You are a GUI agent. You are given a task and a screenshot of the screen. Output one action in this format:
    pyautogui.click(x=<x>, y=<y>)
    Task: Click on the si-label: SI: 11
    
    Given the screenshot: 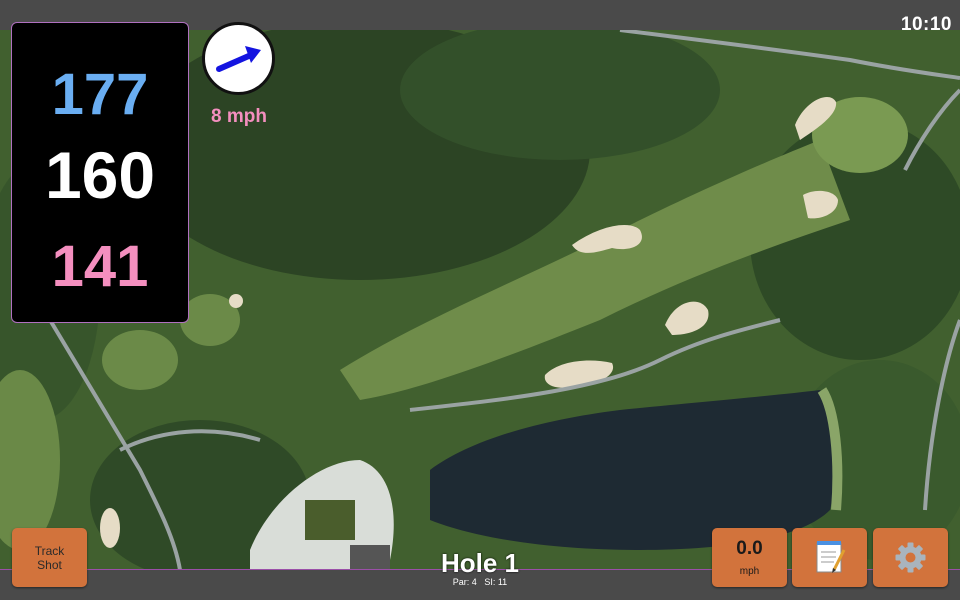 What is the action you would take?
    pyautogui.click(x=496, y=582)
    